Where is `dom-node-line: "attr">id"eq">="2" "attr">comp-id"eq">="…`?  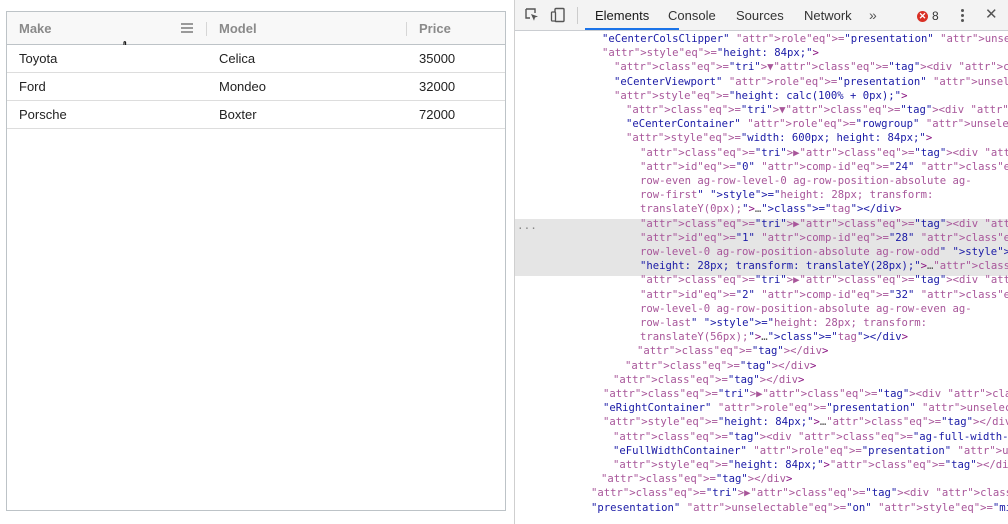
dom-node-line: "attr">id"eq">="2" "attr">comp-id"eq">="… is located at coordinates (824, 295).